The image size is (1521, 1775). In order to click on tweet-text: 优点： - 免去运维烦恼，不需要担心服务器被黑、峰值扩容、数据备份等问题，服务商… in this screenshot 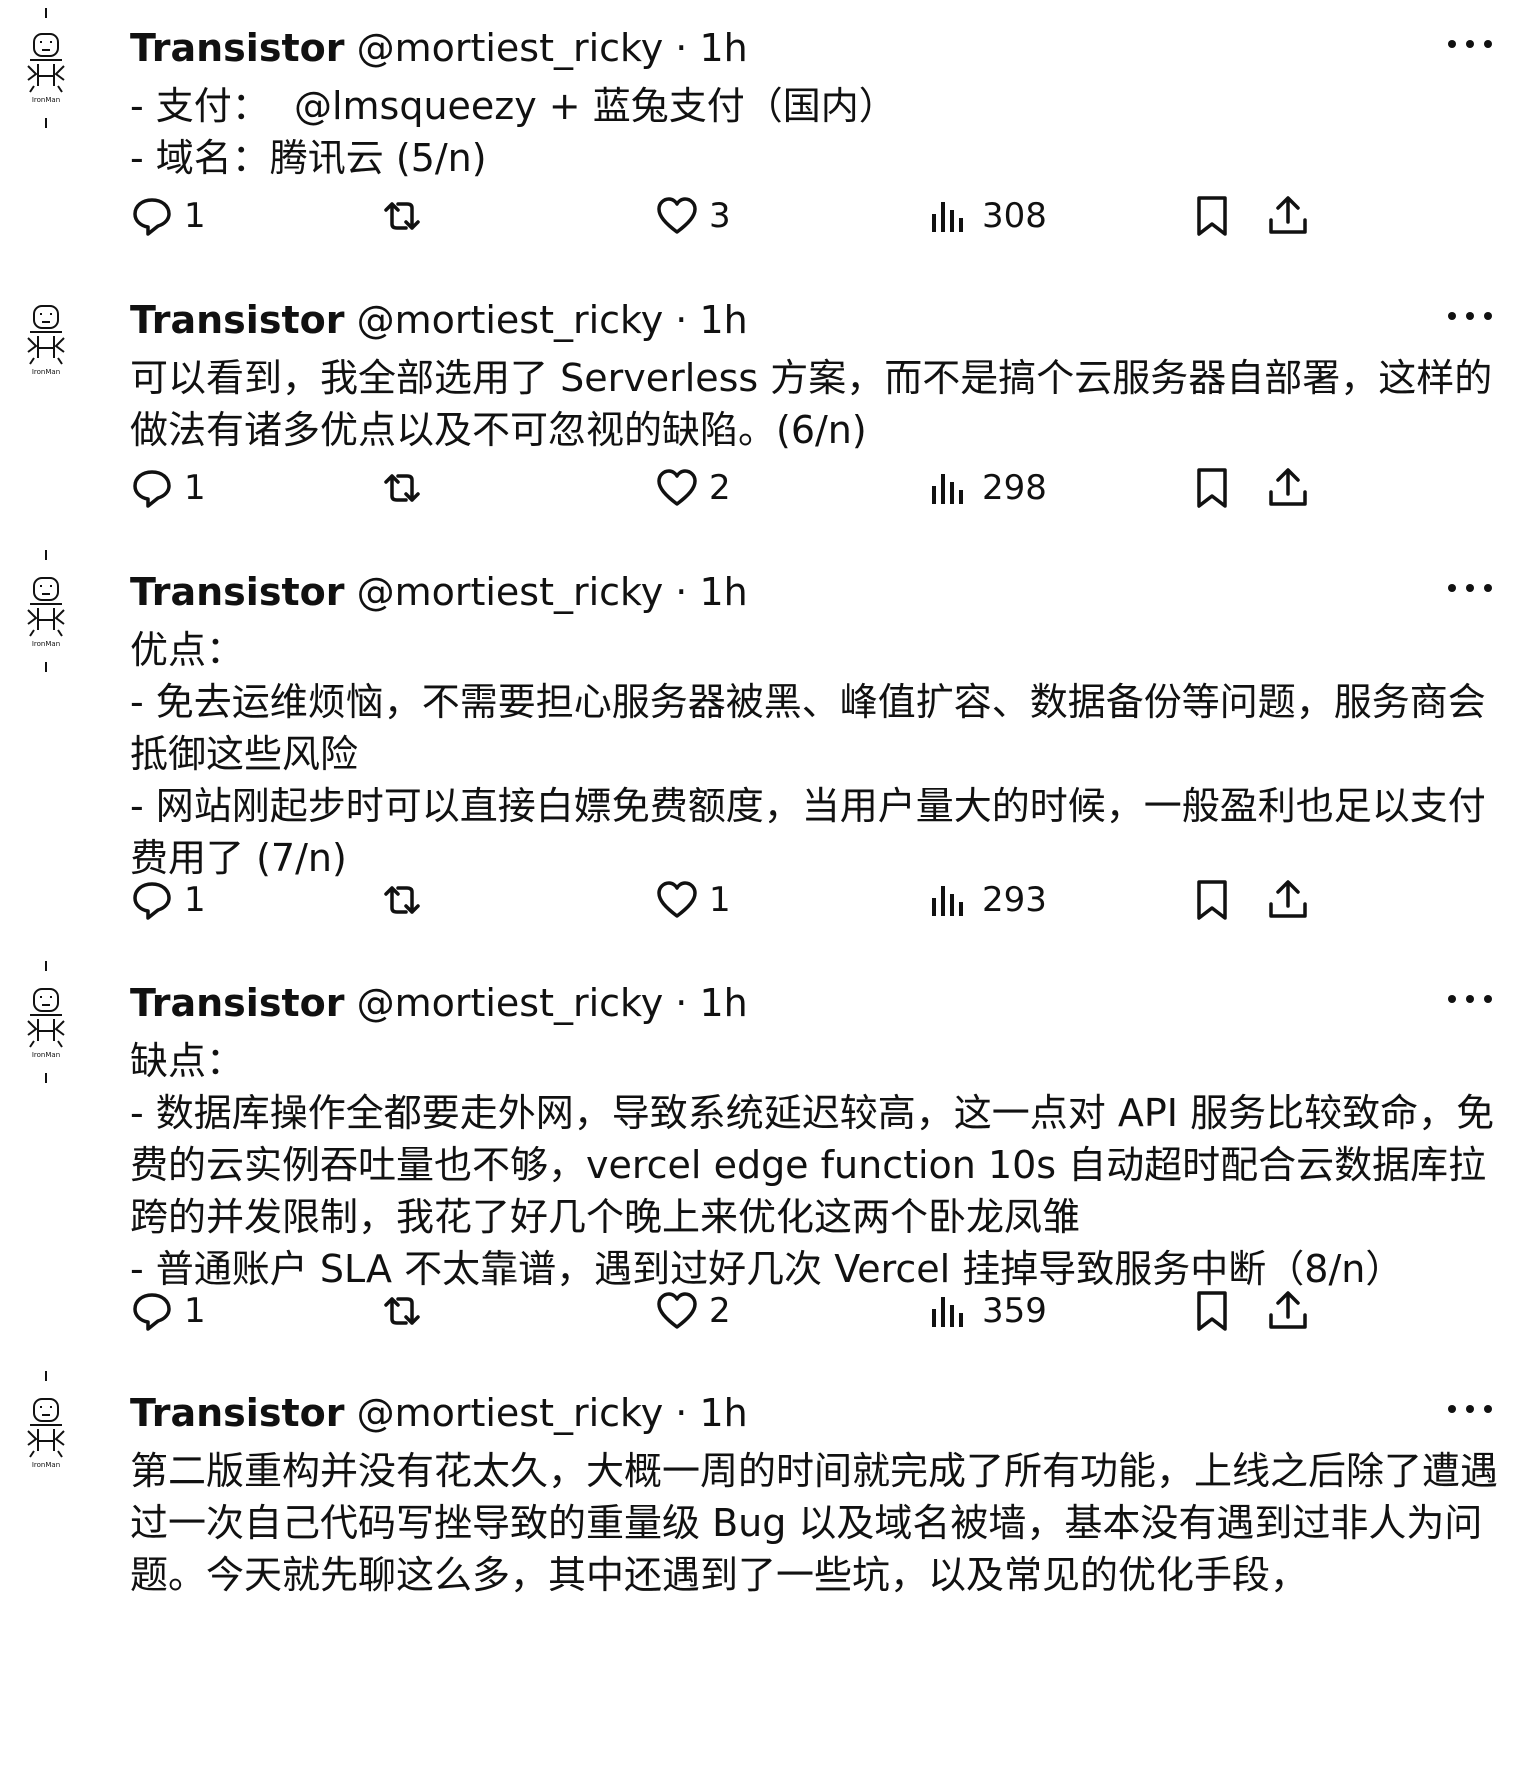, I will do `click(808, 754)`.